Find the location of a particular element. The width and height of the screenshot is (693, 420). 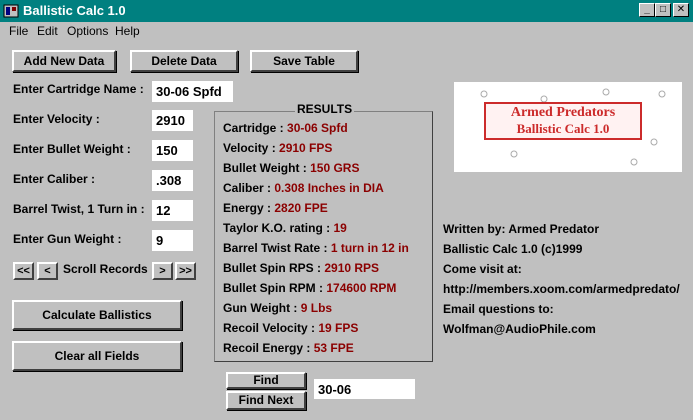

find-next-button: Find Next is located at coordinates (266, 400).